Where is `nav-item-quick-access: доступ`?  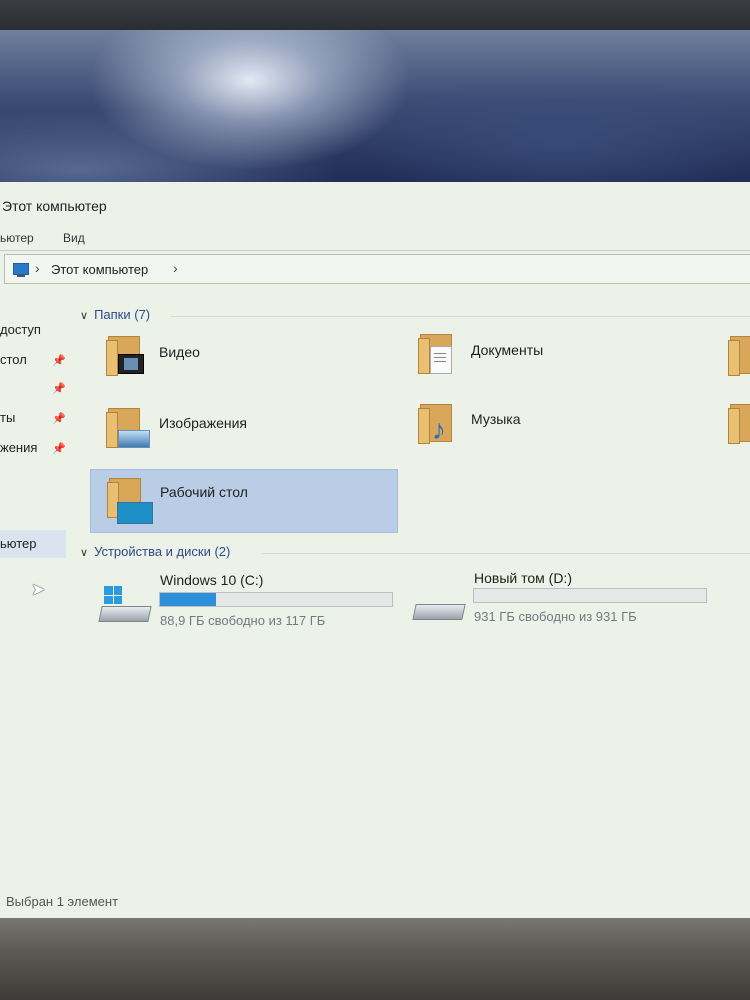 nav-item-quick-access: доступ is located at coordinates (20, 329).